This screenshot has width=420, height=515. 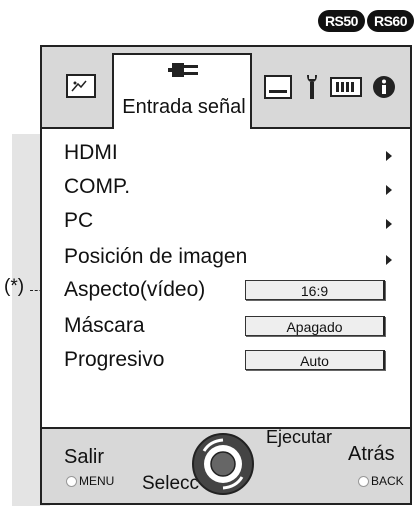 What do you see at coordinates (371, 454) in the screenshot?
I see `back-label: Atrás` at bounding box center [371, 454].